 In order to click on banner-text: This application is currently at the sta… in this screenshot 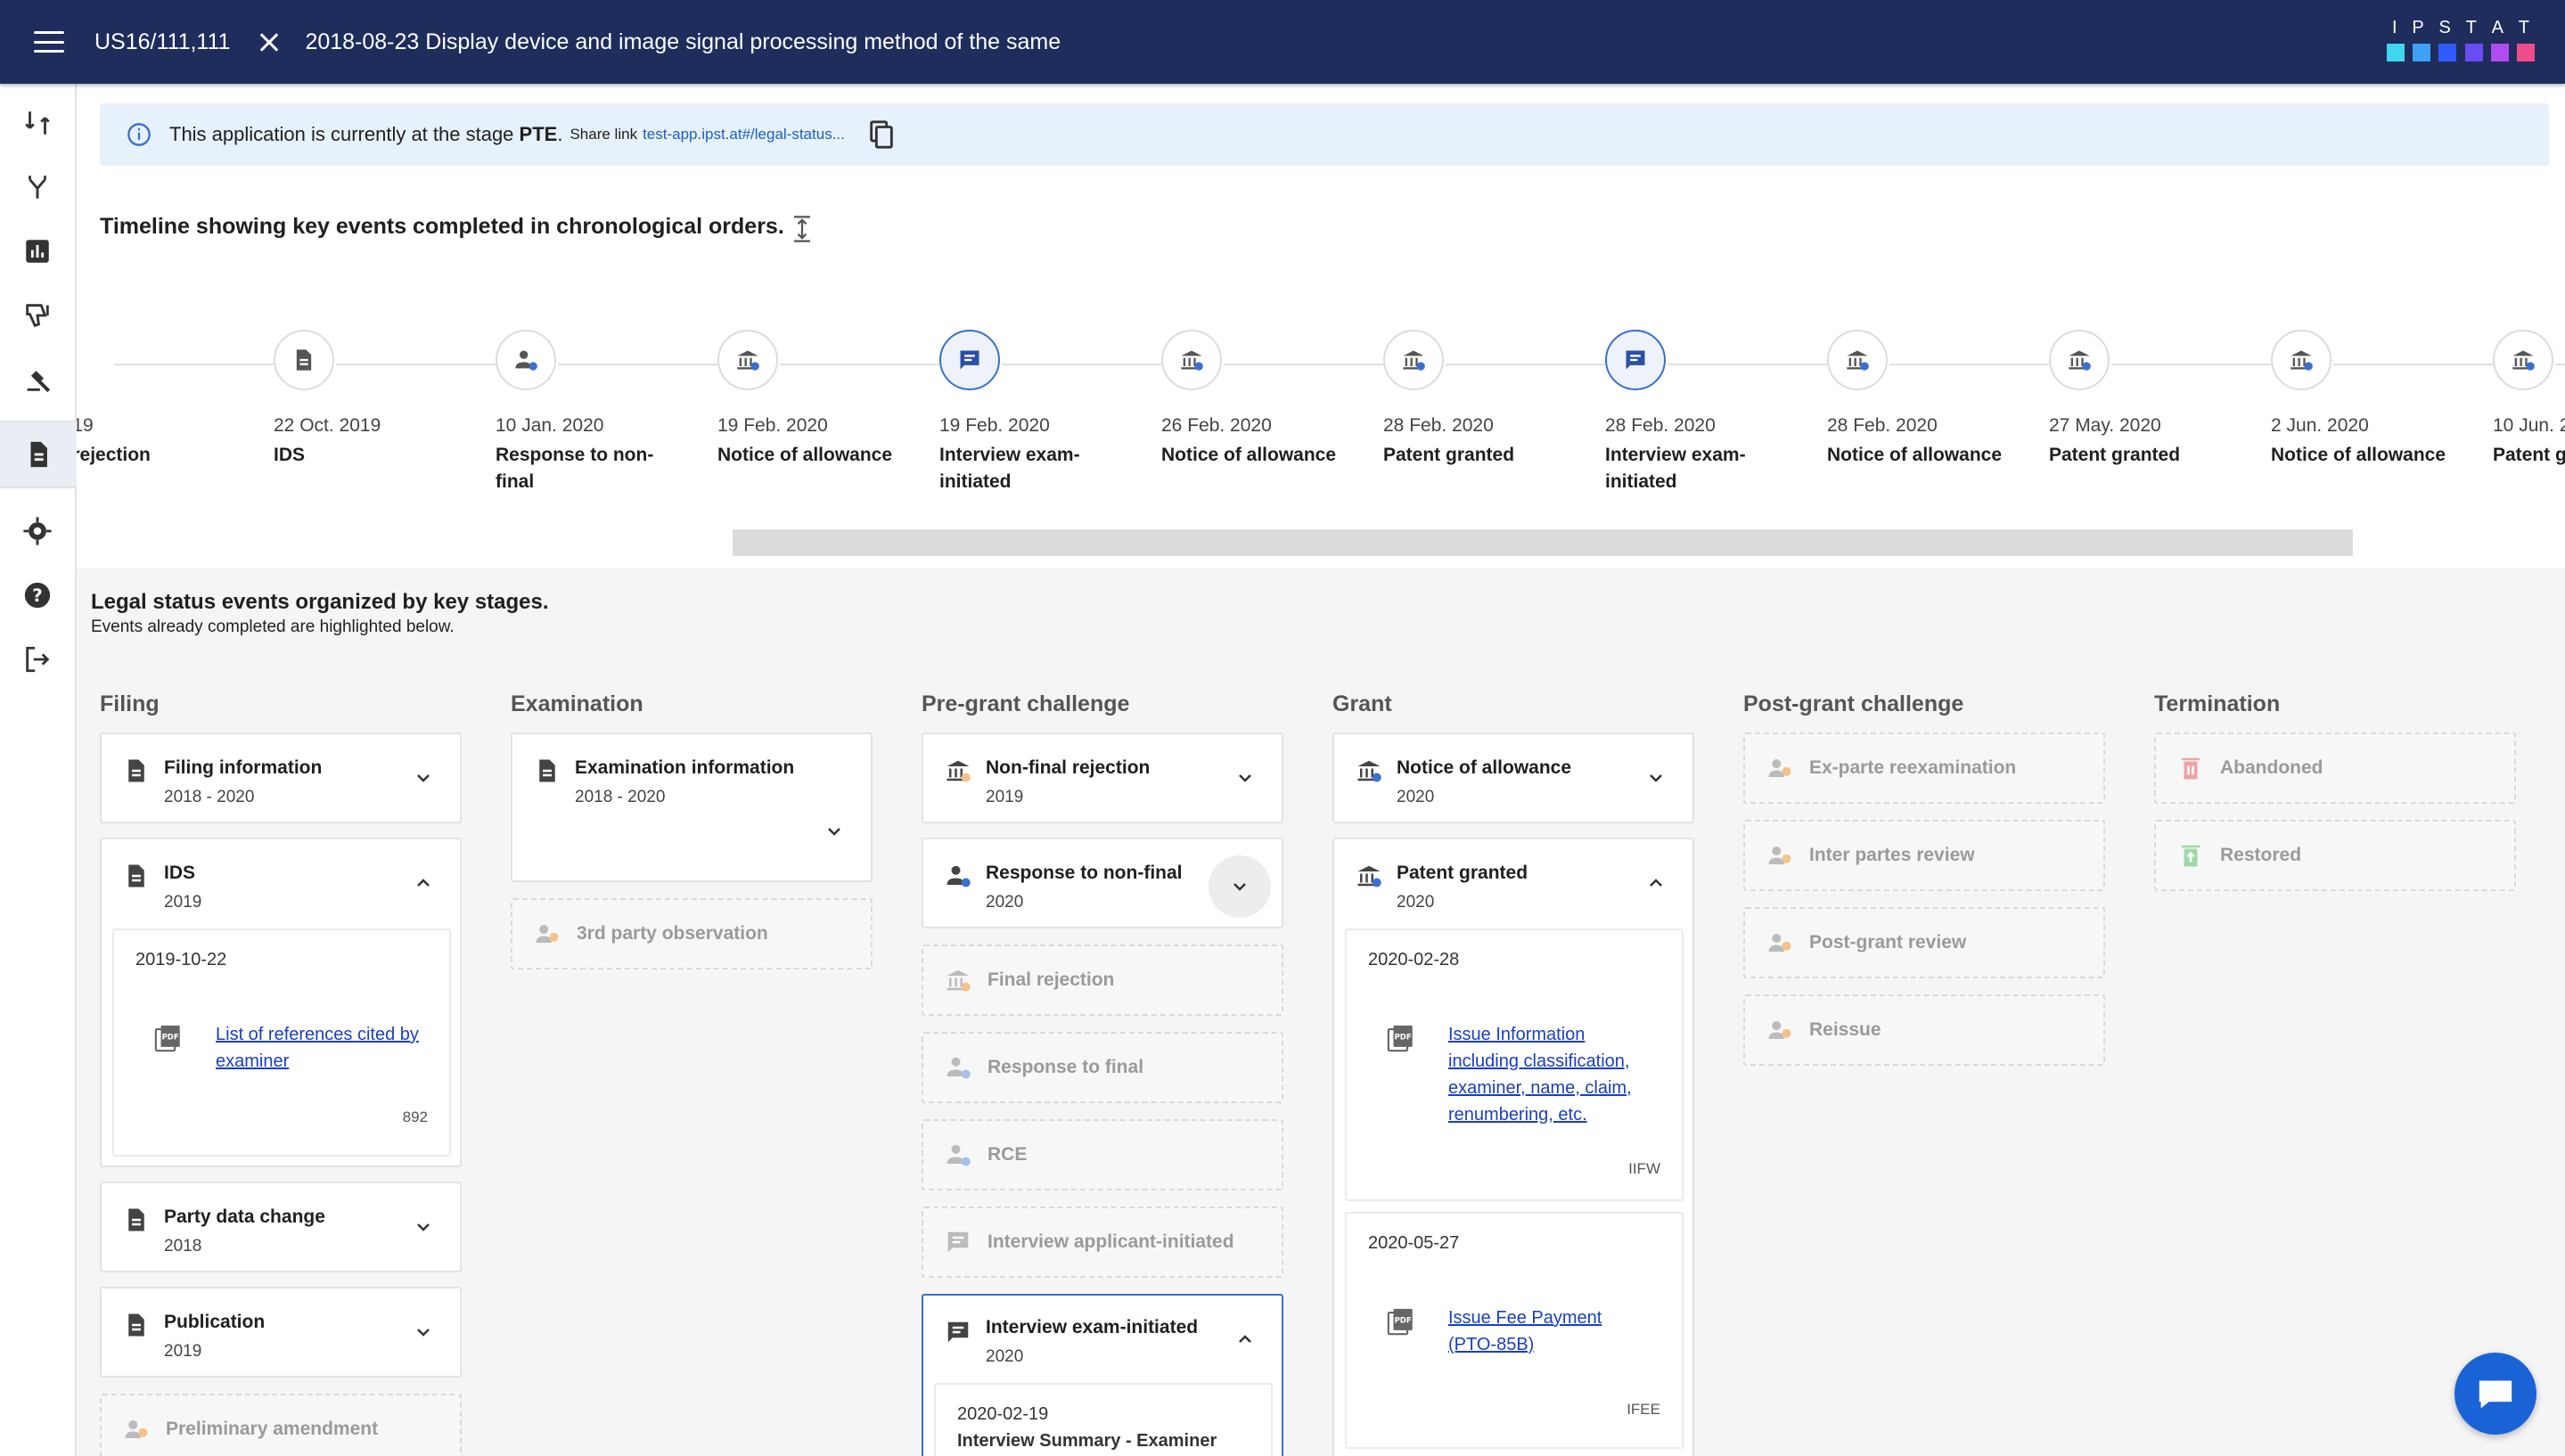, I will do `click(365, 134)`.